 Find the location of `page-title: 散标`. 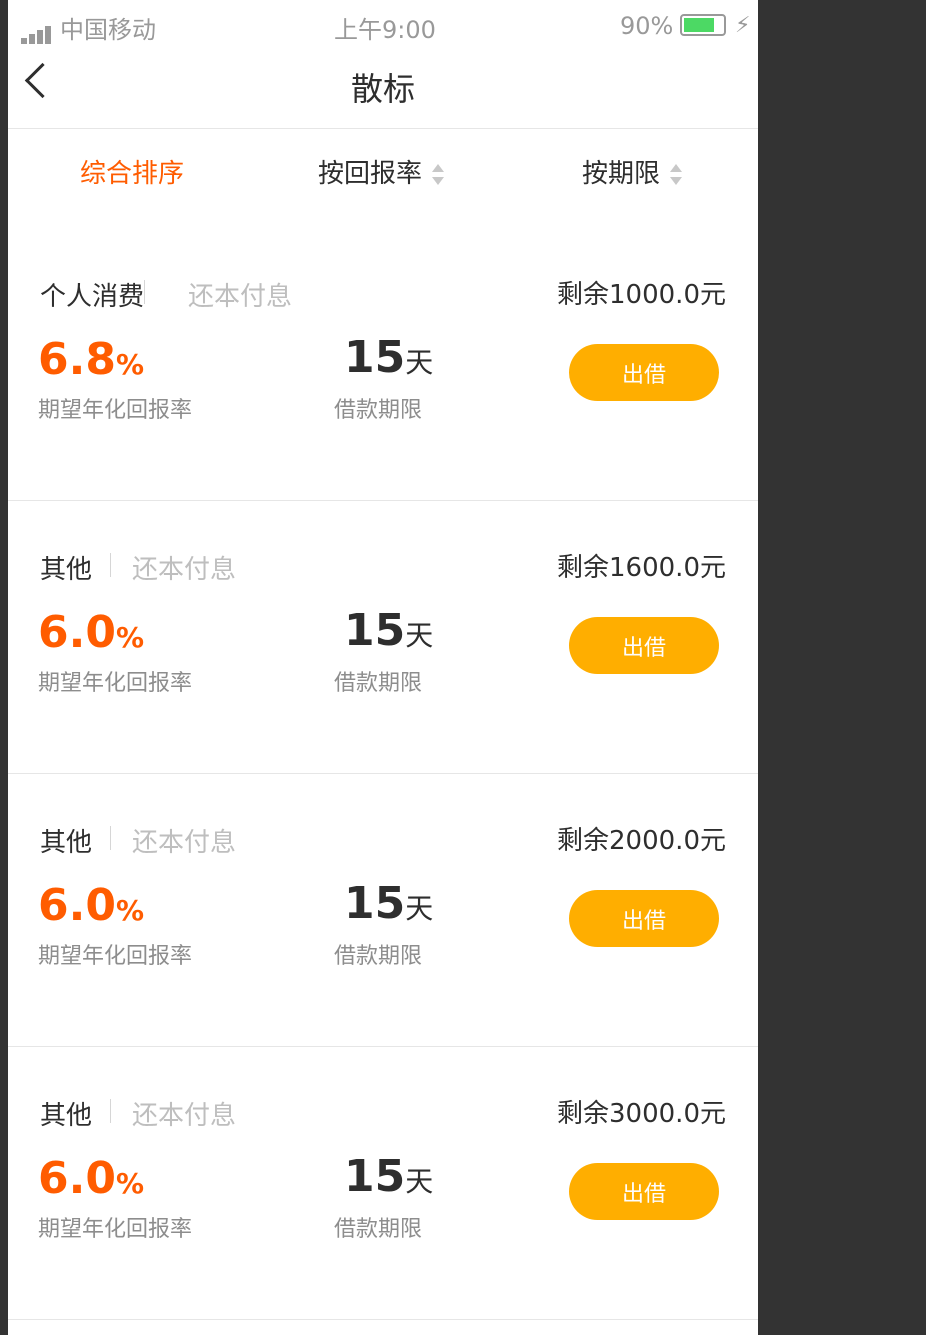

page-title: 散标 is located at coordinates (382, 89).